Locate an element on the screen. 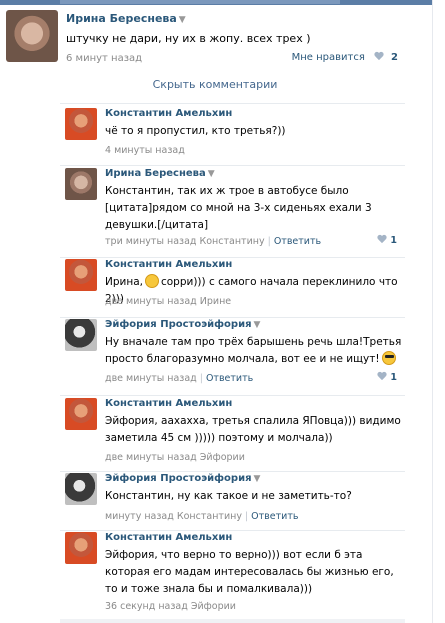 This screenshot has width=445, height=623. cool-emoji is located at coordinates (388, 358).